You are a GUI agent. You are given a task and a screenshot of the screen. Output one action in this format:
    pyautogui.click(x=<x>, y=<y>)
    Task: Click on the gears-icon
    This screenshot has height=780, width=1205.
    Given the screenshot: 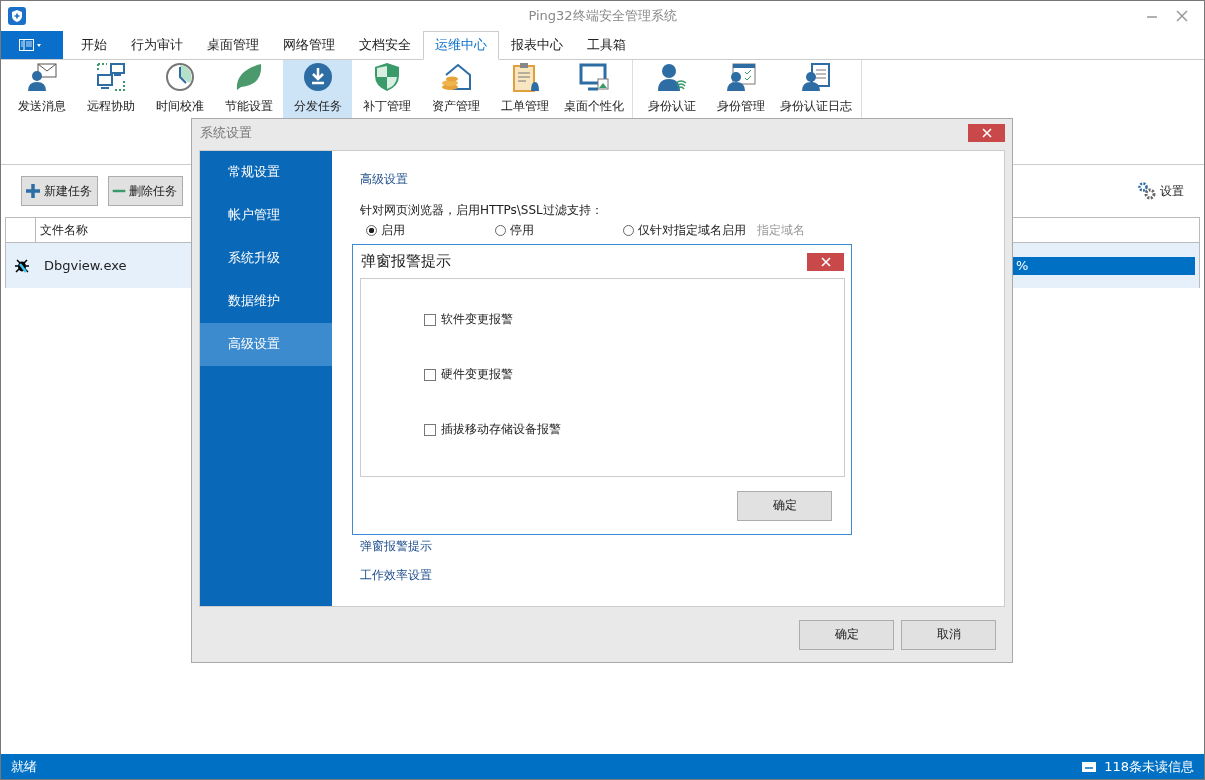 What is the action you would take?
    pyautogui.click(x=1147, y=191)
    